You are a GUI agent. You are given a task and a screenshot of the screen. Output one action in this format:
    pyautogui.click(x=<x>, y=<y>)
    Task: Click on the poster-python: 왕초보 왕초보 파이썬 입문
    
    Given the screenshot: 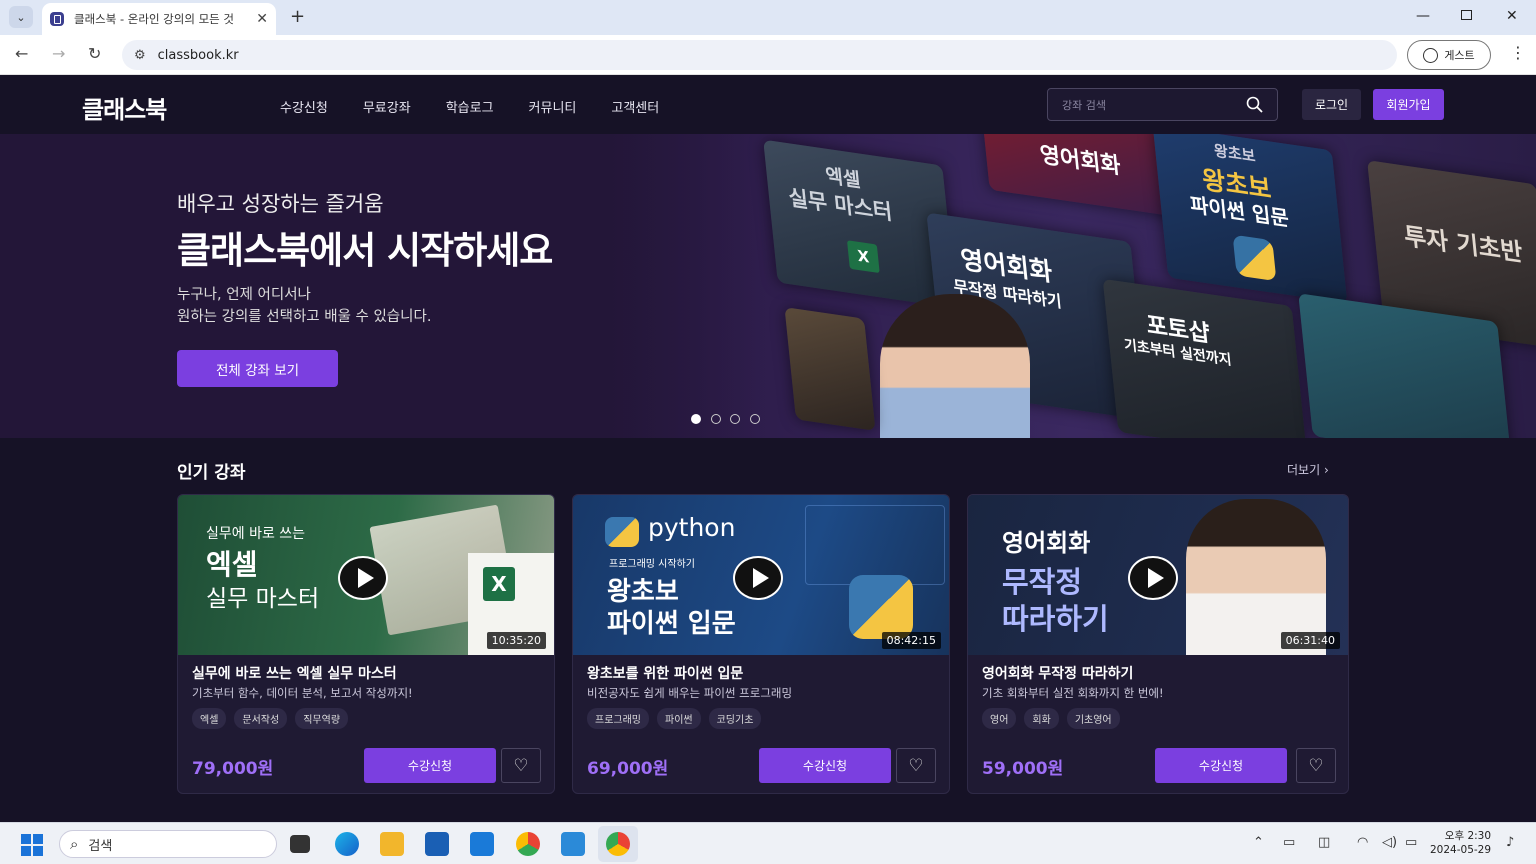 What is the action you would take?
    pyautogui.click(x=1250, y=219)
    